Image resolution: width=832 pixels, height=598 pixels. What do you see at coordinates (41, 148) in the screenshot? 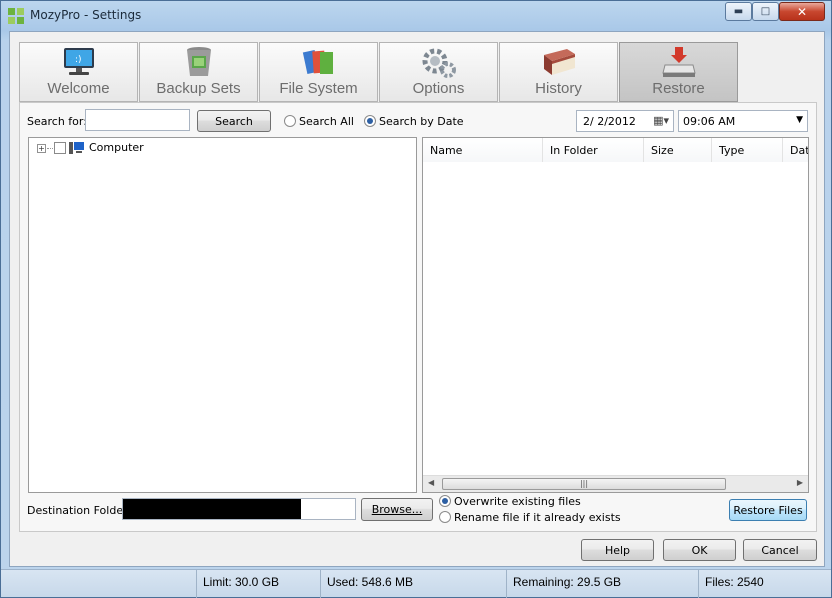
I see `expand-icon: +` at bounding box center [41, 148].